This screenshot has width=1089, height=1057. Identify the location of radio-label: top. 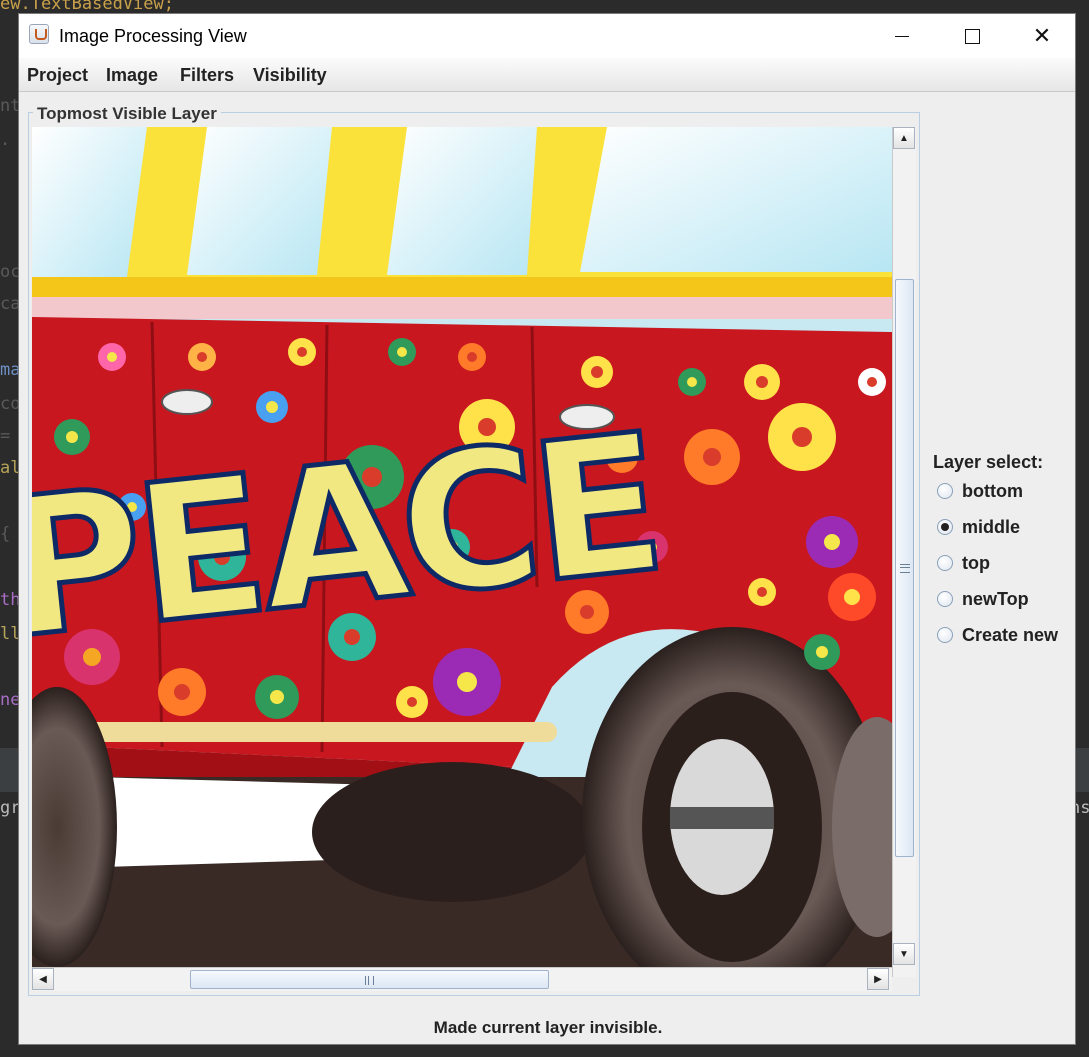
(976, 562).